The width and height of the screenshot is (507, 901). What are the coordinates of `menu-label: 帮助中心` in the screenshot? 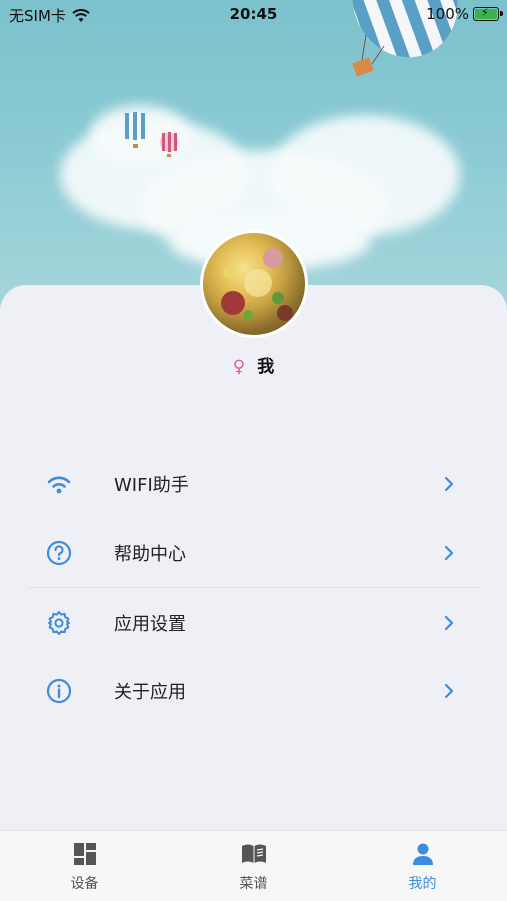 It's located at (150, 554).